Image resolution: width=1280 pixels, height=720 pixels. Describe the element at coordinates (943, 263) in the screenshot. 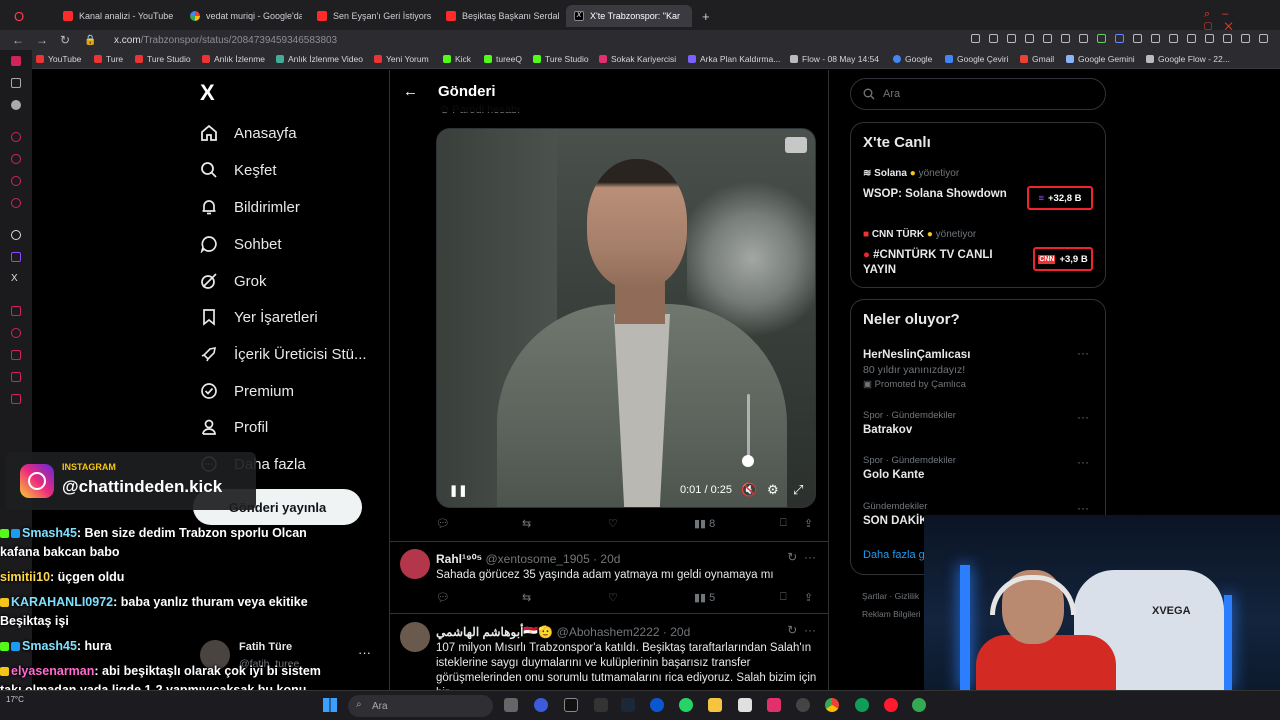

I see `live-title: ● #CNNTÜRK TV CANLI YAYIN` at that location.